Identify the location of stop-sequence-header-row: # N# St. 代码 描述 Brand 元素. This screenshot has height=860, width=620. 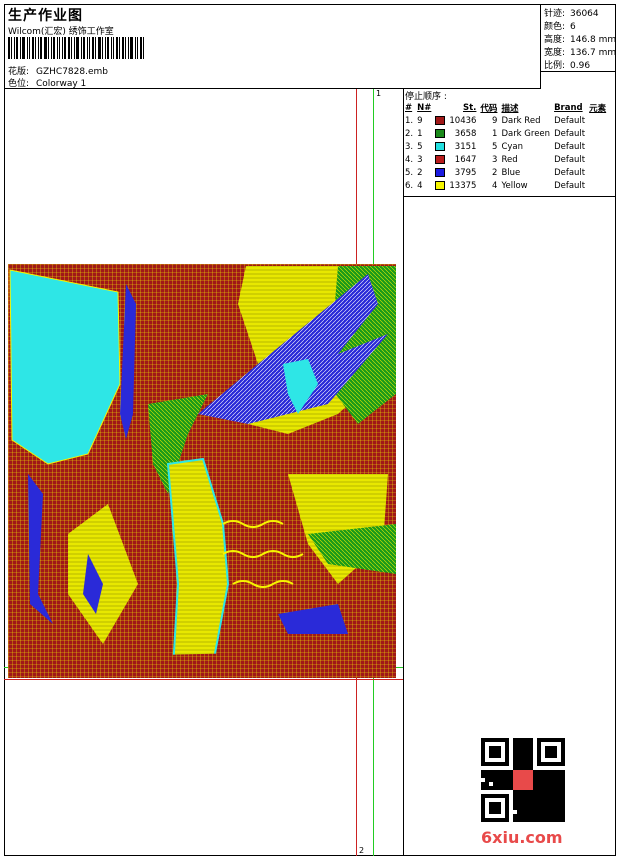
(505, 107).